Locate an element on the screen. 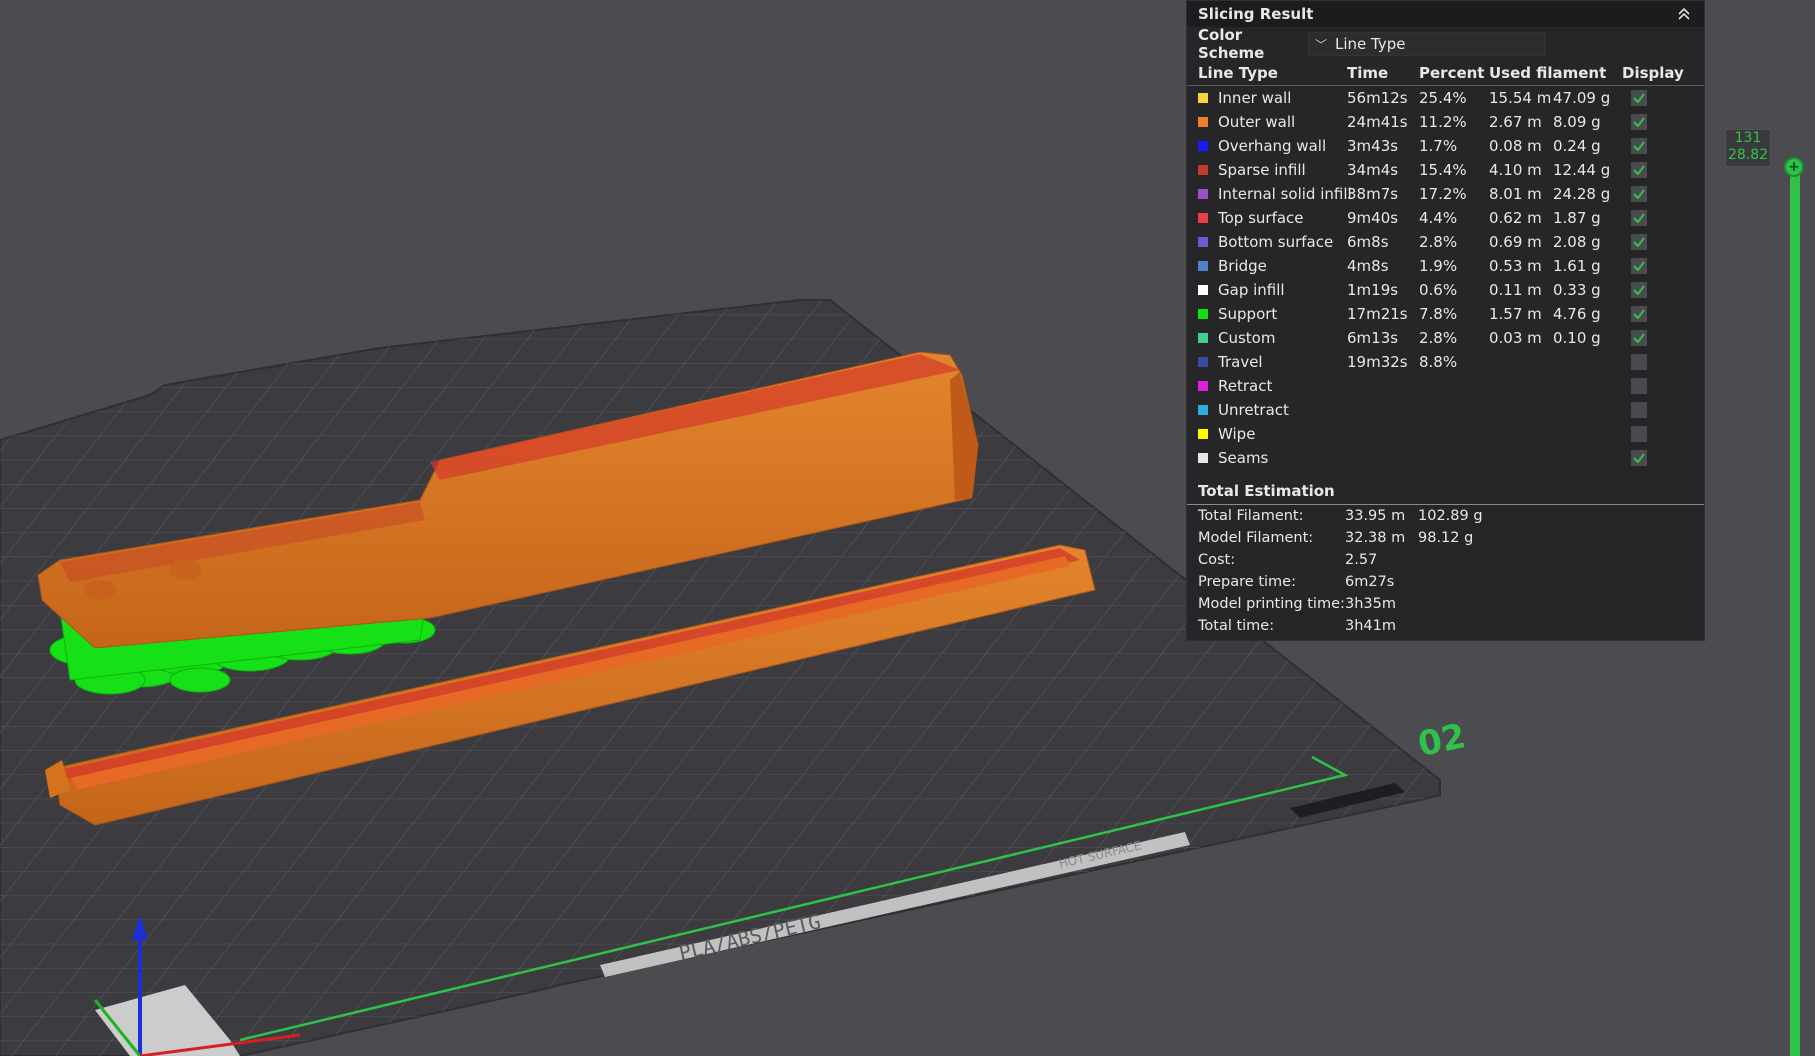  line-type-cell: Overhang wall is located at coordinates (1272, 146).